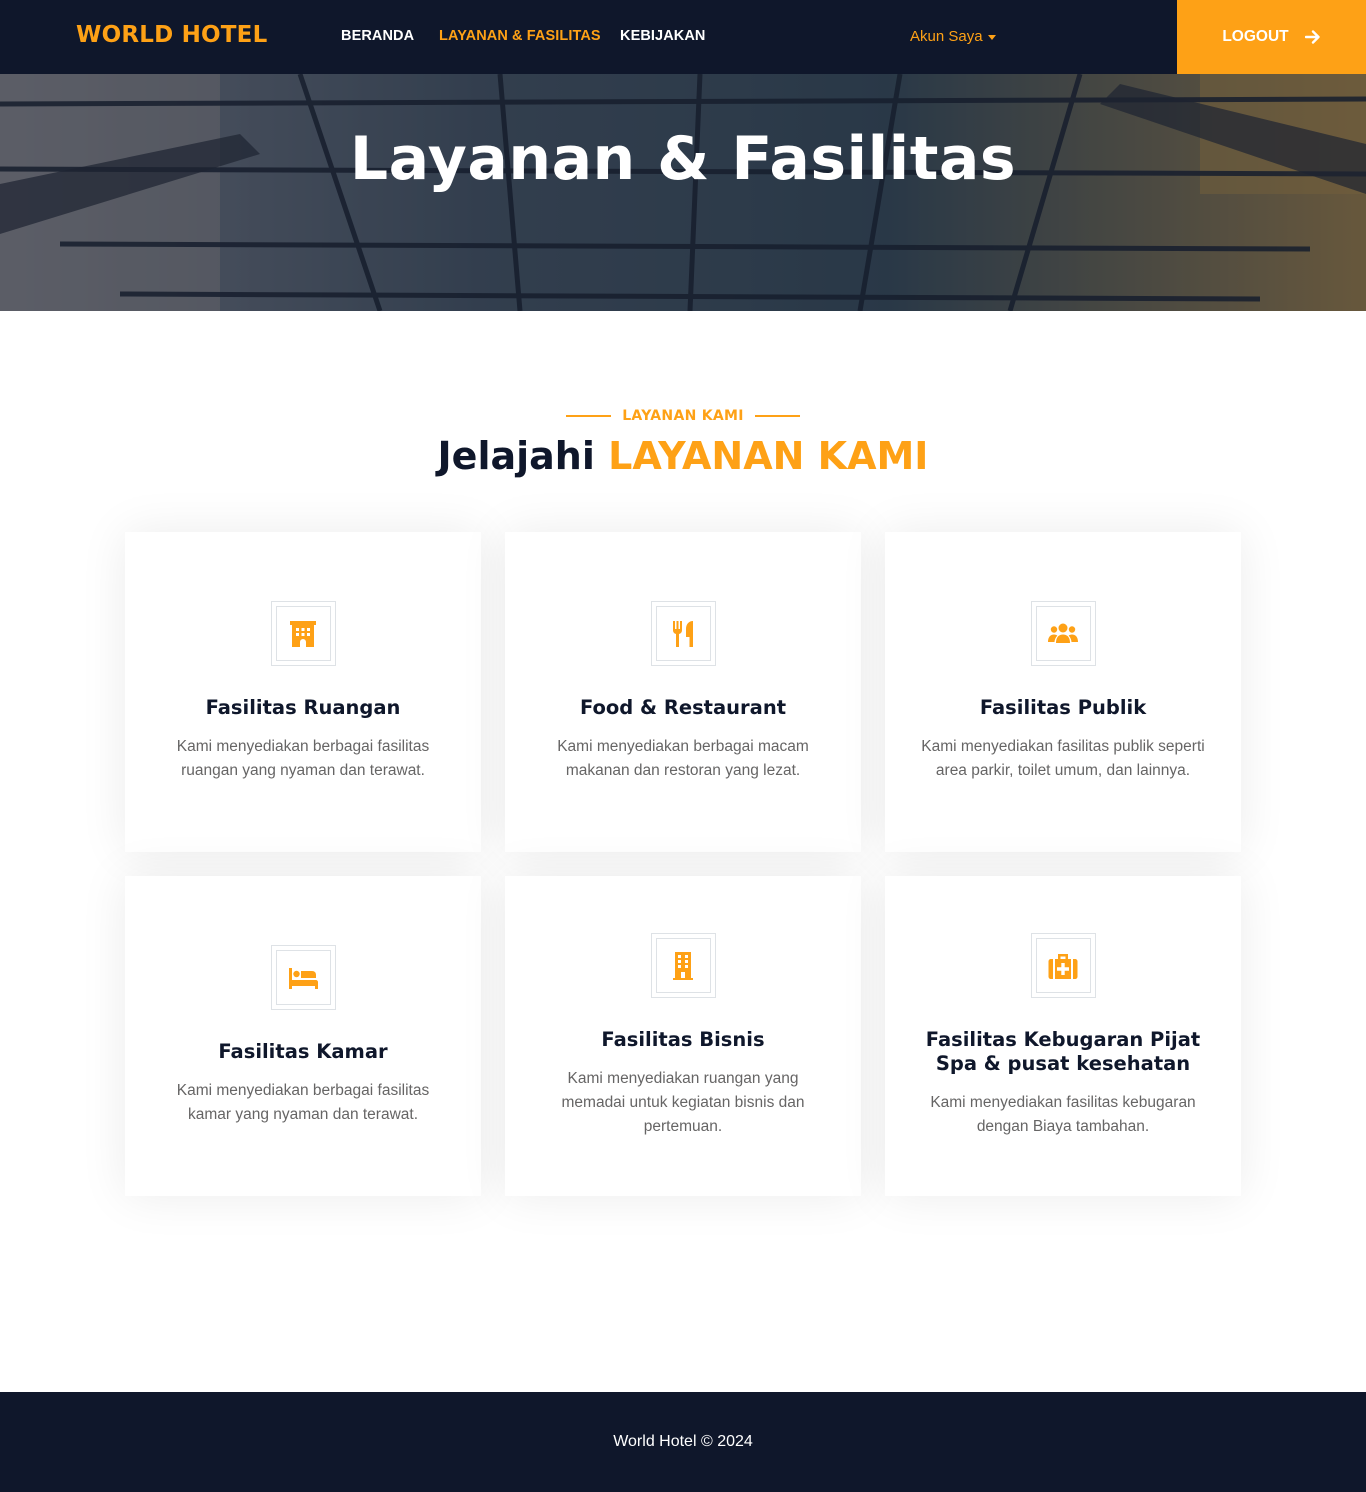 The height and width of the screenshot is (1492, 1366). What do you see at coordinates (768, 456) in the screenshot?
I see `section-title-accent: LAYANAN KAMI` at bounding box center [768, 456].